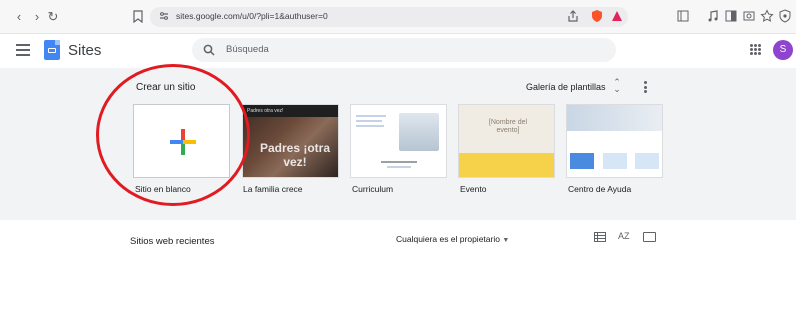  What do you see at coordinates (252, 16) in the screenshot?
I see `url-text: sites.google.com/u/0/?pli=1&authuser=0` at bounding box center [252, 16].